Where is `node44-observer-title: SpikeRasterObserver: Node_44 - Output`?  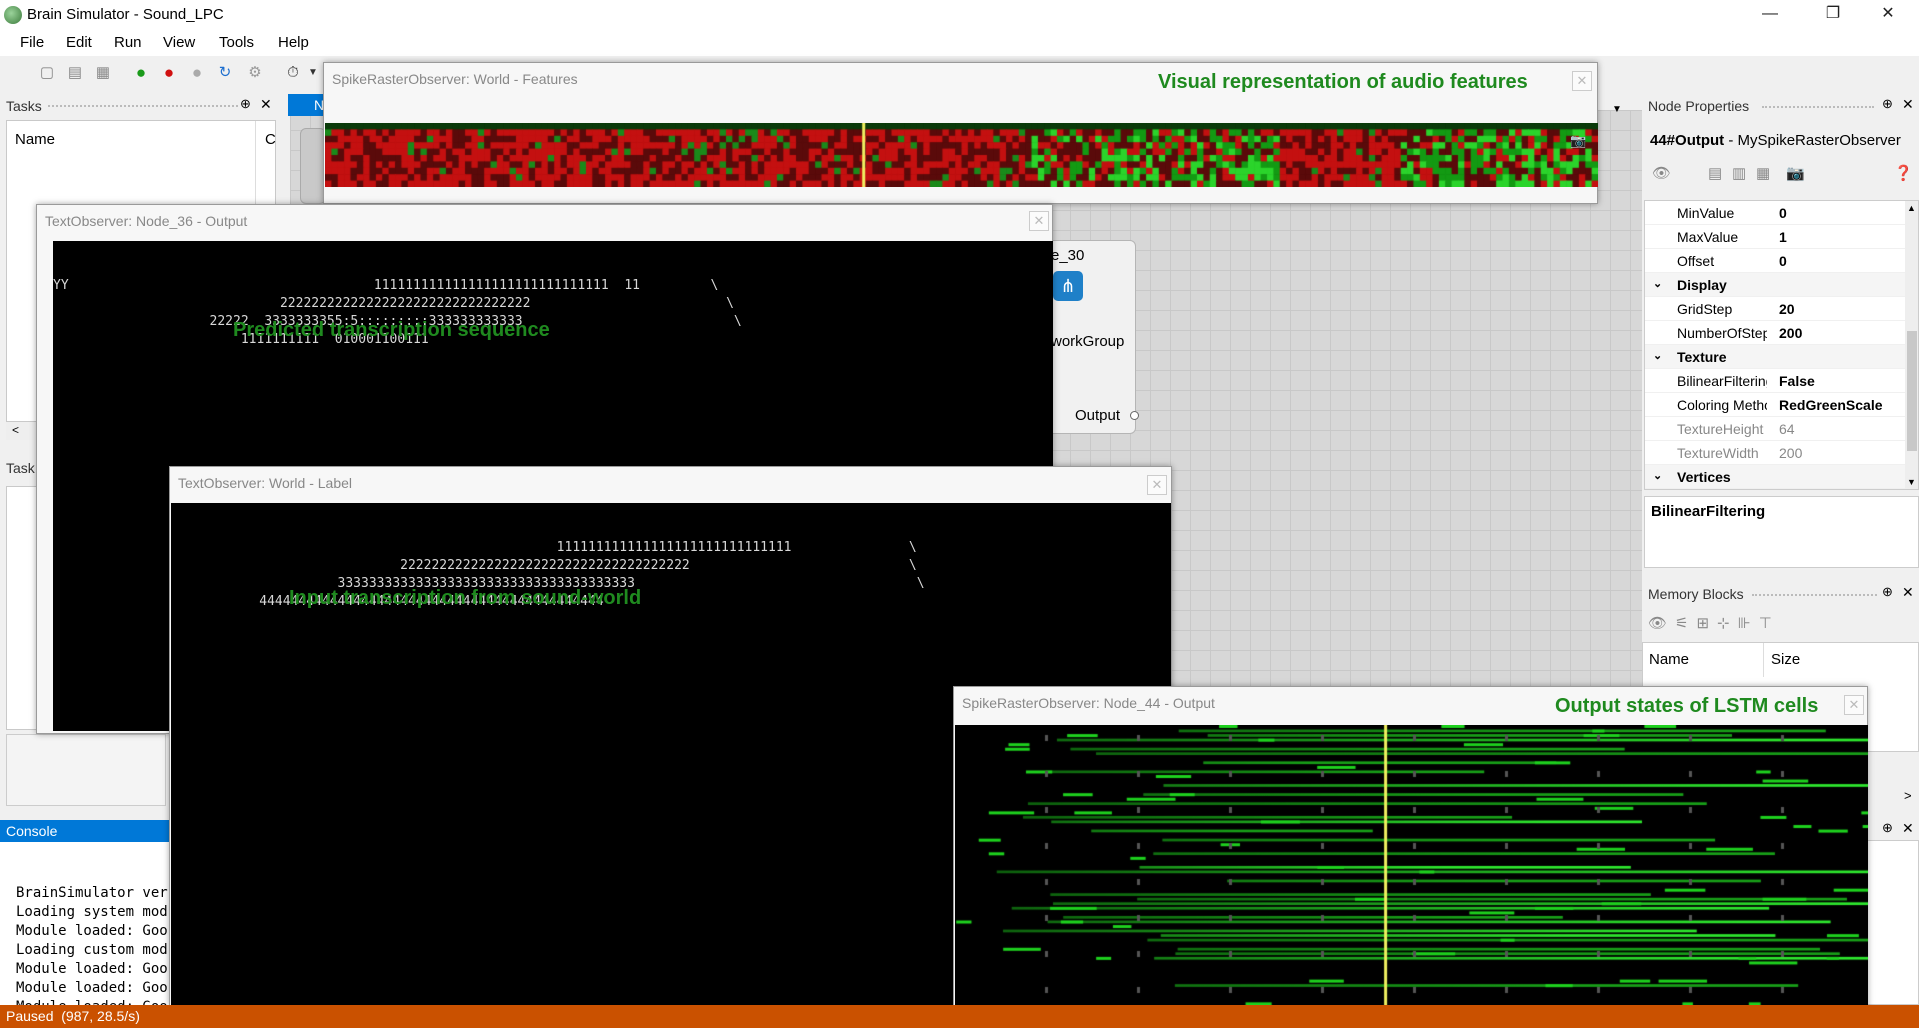
node44-observer-title: SpikeRasterObserver: Node_44 - Output is located at coordinates (1088, 703).